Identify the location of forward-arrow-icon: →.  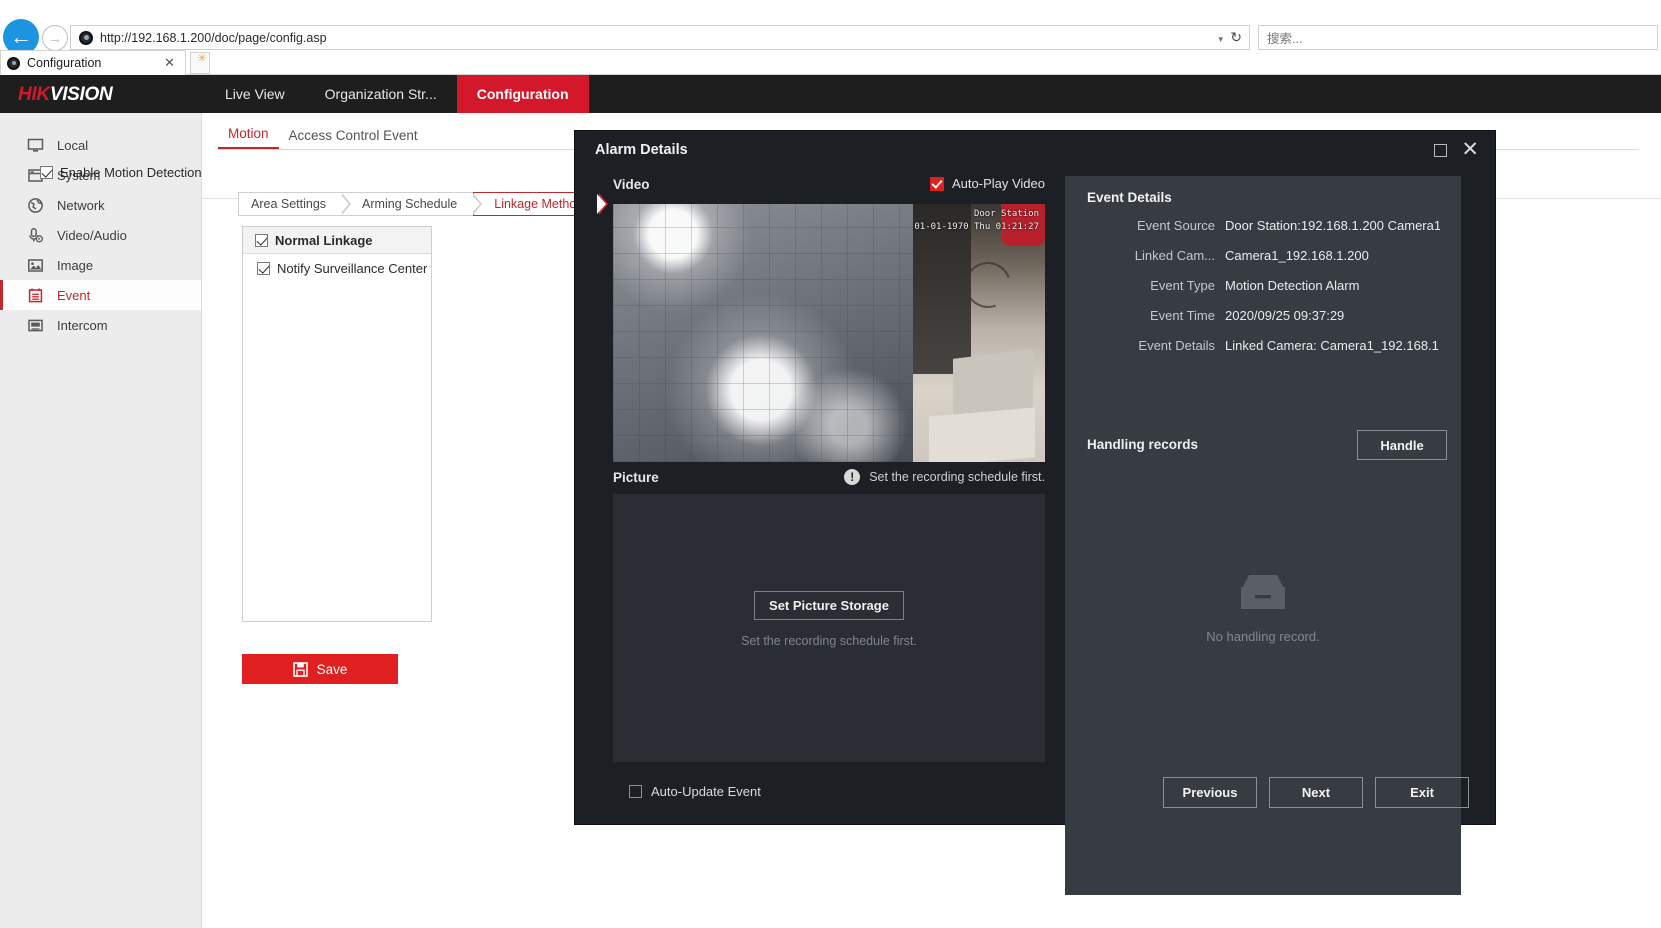
(55, 38).